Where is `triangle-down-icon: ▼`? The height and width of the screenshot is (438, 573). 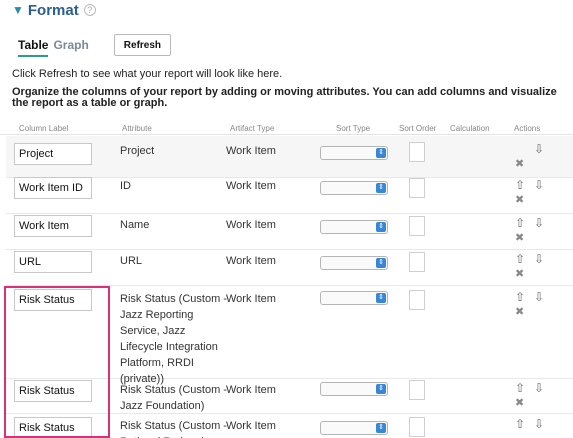
triangle-down-icon: ▼ is located at coordinates (18, 10).